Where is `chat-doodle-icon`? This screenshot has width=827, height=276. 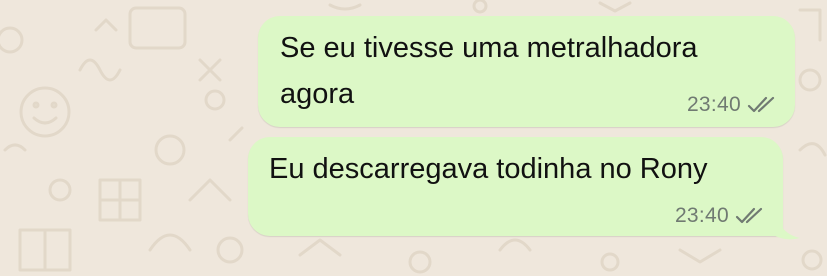 chat-doodle-icon is located at coordinates (157, 28).